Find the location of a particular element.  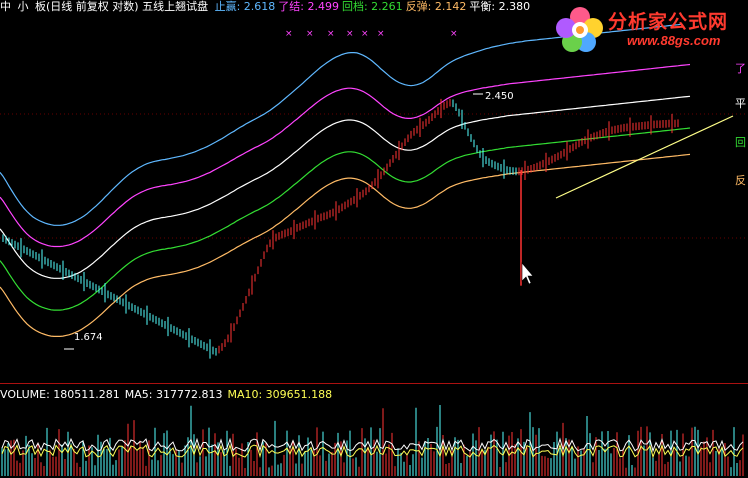

logo-url: www.88gs.com is located at coordinates (674, 40).